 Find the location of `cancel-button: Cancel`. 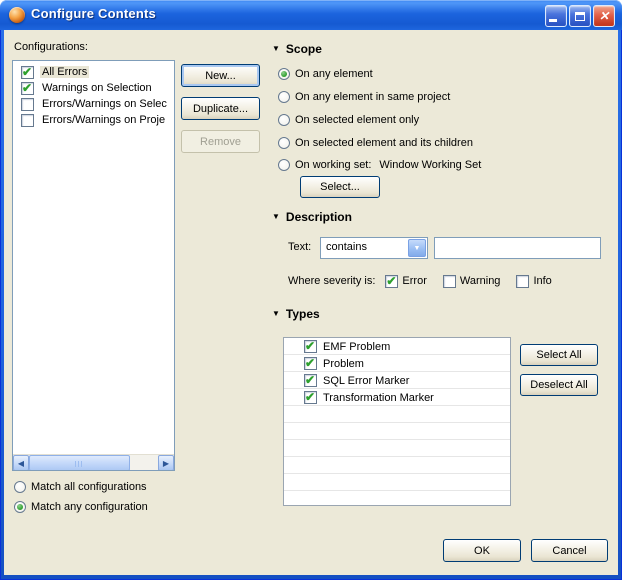

cancel-button: Cancel is located at coordinates (569, 550).